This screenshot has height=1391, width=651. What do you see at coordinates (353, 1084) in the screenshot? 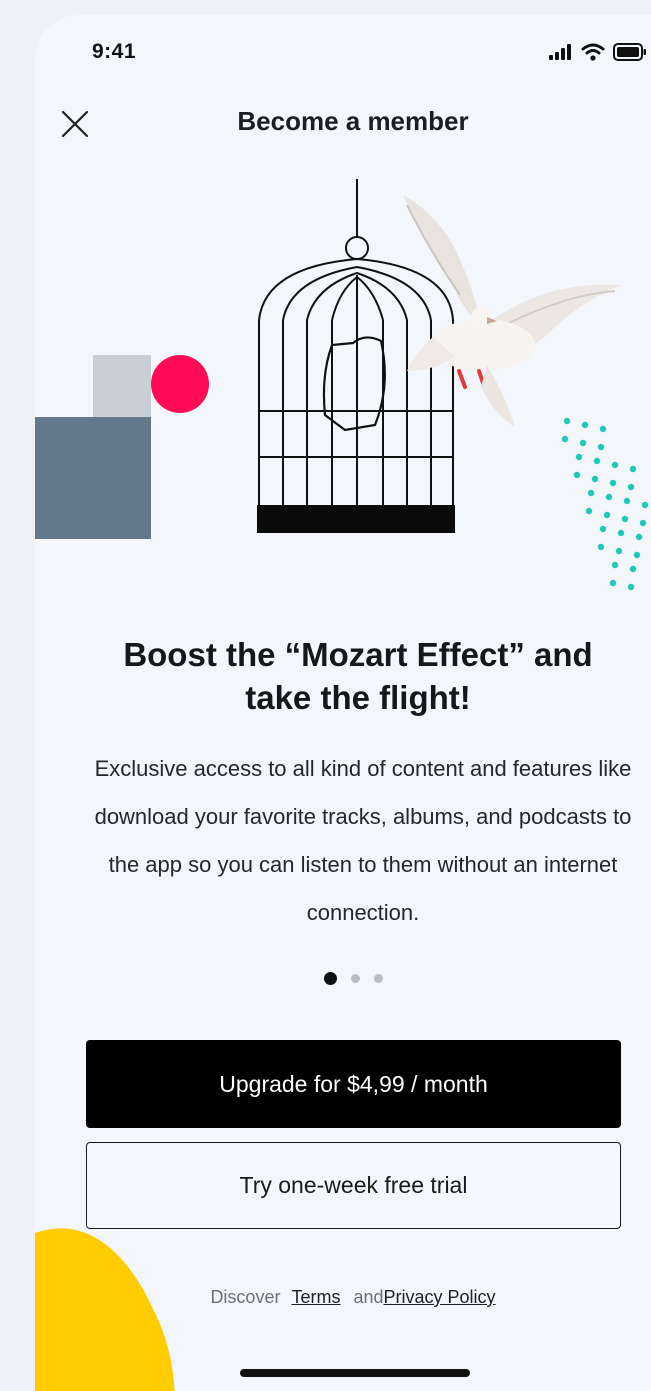
I see `upgrade-button: Upgrade for $4,99 / month` at bounding box center [353, 1084].